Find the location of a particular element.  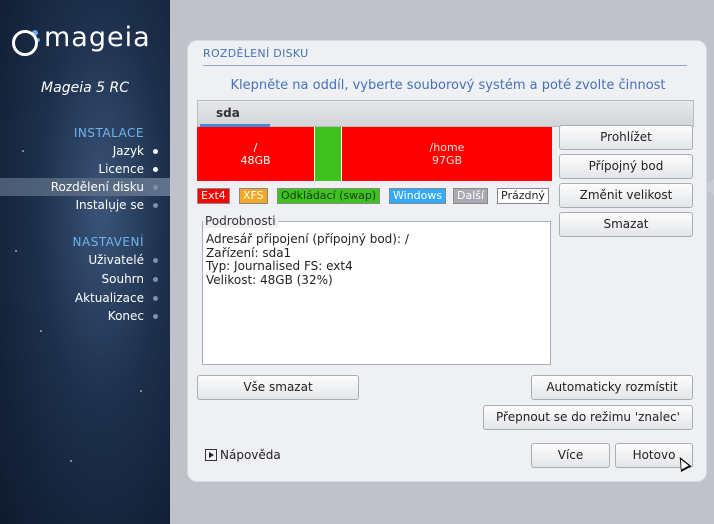

detail-type: Typ: Journalised FS: ext4 is located at coordinates (279, 266).